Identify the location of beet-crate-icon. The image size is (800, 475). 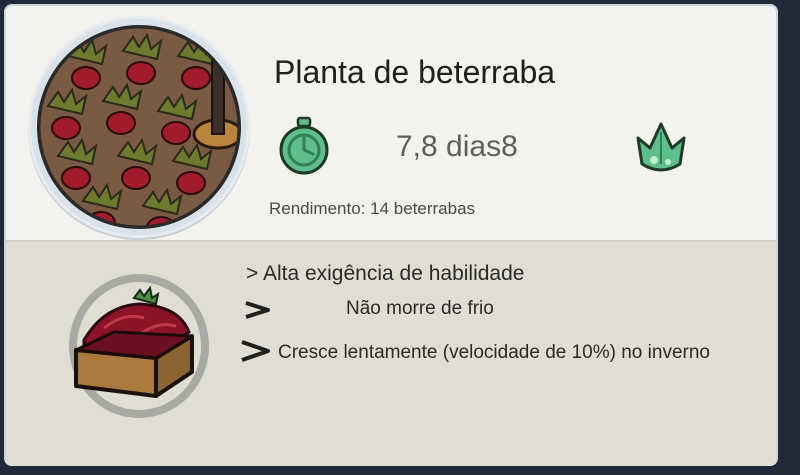
(139, 345).